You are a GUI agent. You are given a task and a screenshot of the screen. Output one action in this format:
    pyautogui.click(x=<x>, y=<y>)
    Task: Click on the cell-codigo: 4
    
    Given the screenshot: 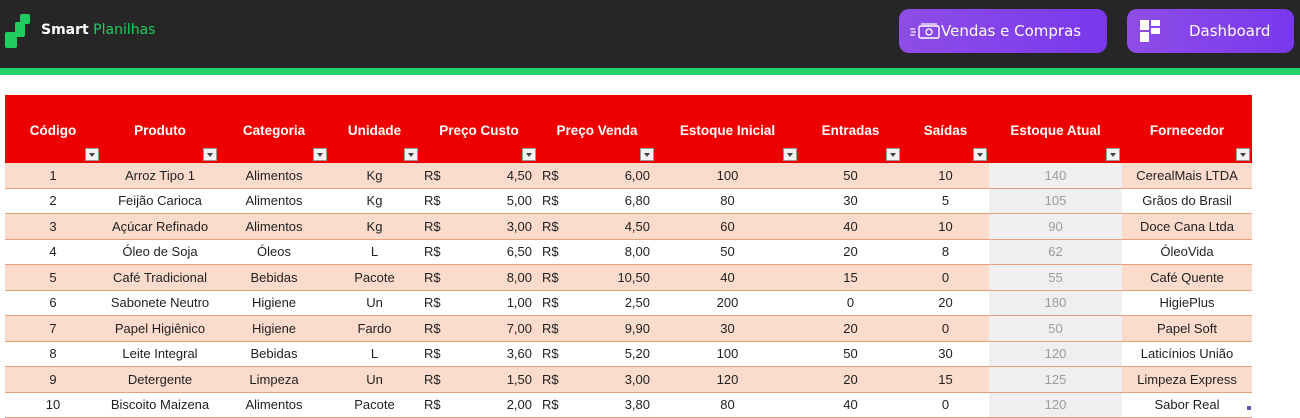 What is the action you would take?
    pyautogui.click(x=53, y=252)
    